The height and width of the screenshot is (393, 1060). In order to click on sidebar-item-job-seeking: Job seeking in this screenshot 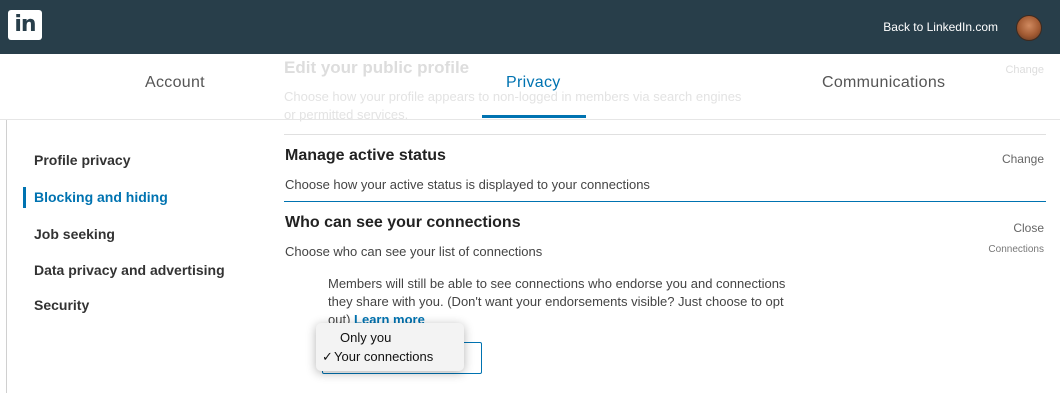, I will do `click(74, 234)`.